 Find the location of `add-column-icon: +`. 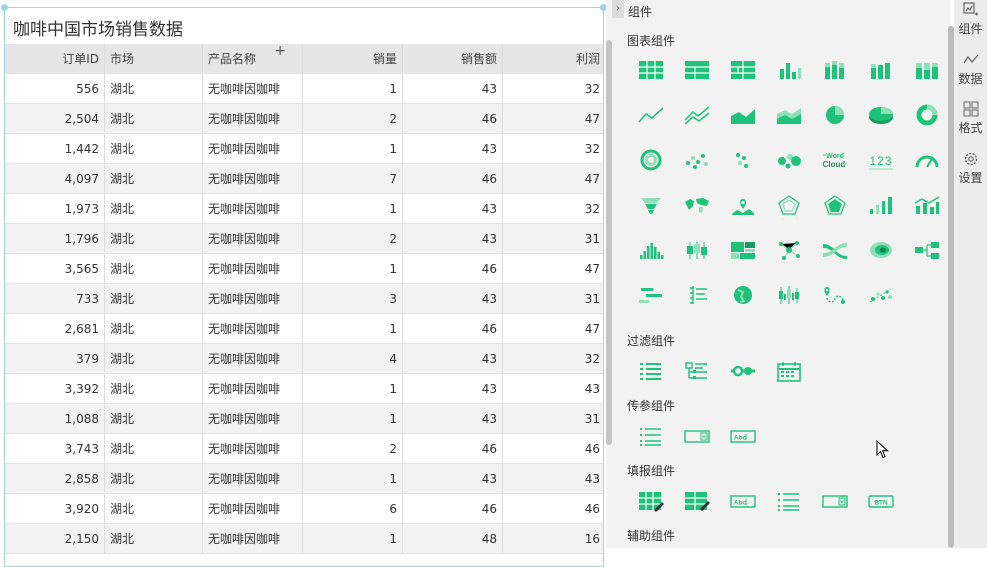

add-column-icon: + is located at coordinates (280, 55).